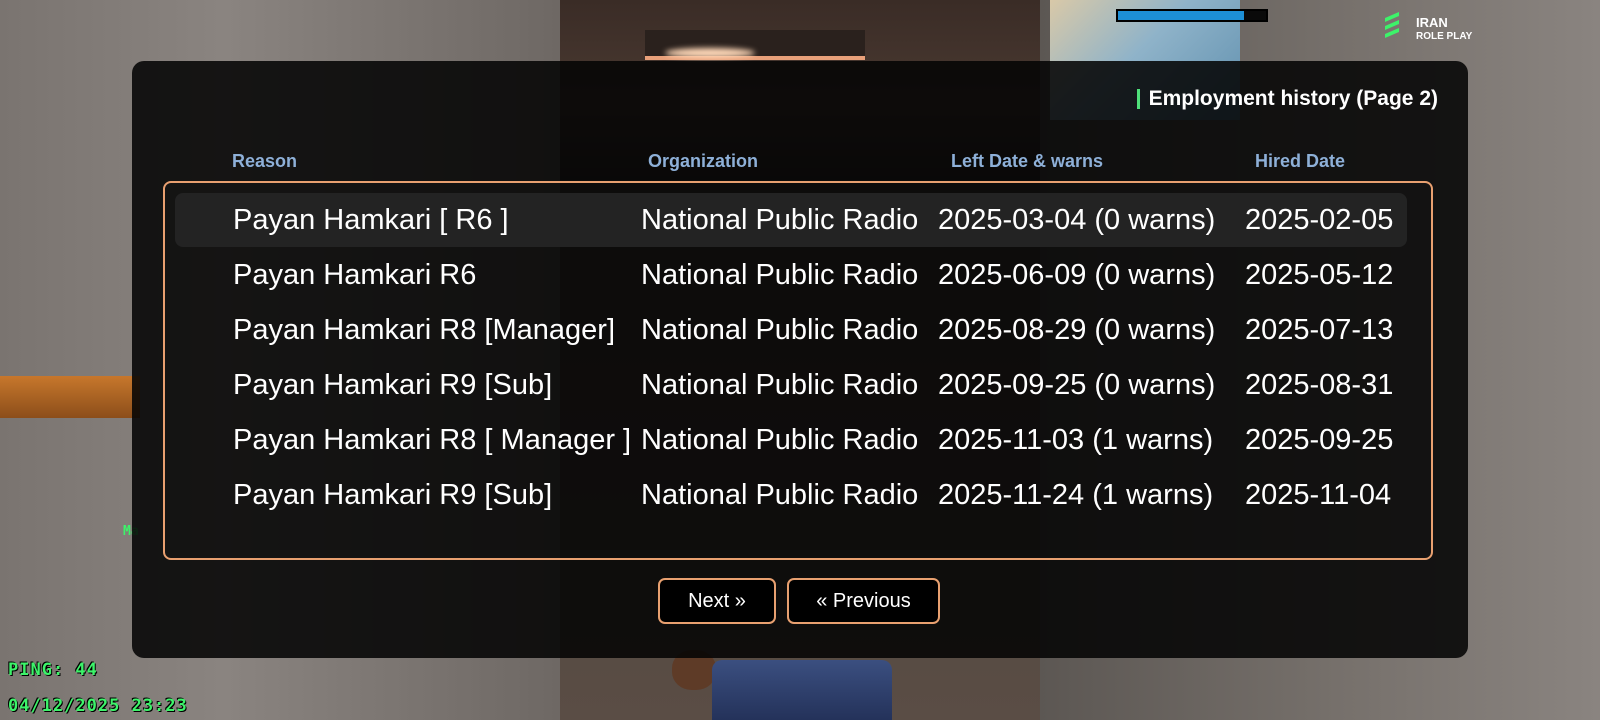  I want to click on cell-left-date: 2025-03-04 (0 warns), so click(1077, 220).